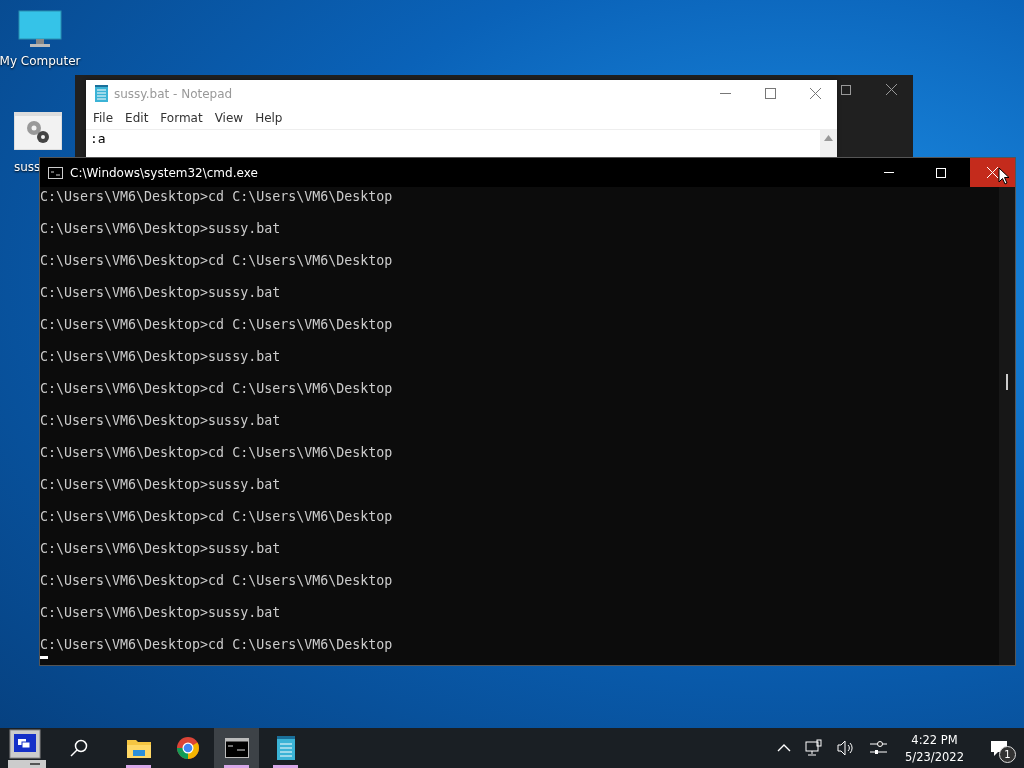 Image resolution: width=1024 pixels, height=768 pixels. Describe the element at coordinates (173, 93) in the screenshot. I see `window-title: sussy.bat - Notepad` at that location.